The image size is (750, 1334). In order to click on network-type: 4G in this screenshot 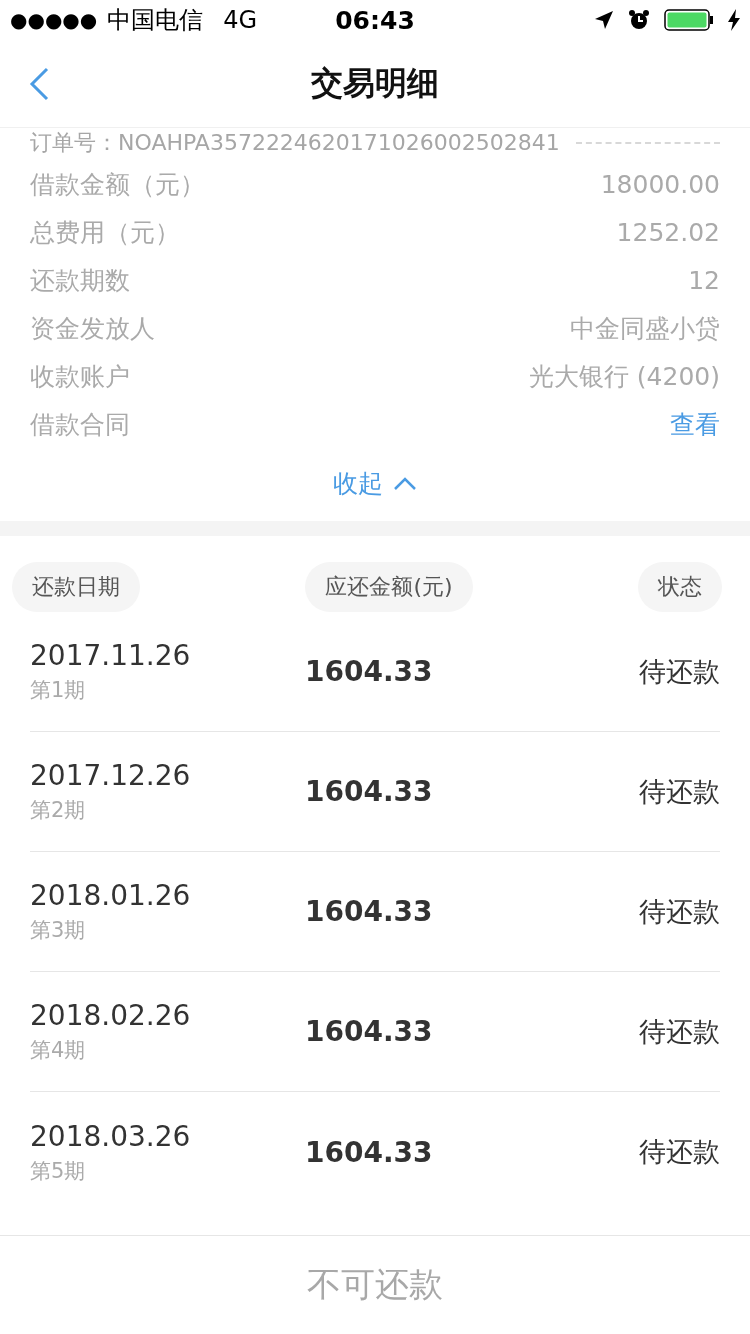, I will do `click(240, 20)`.